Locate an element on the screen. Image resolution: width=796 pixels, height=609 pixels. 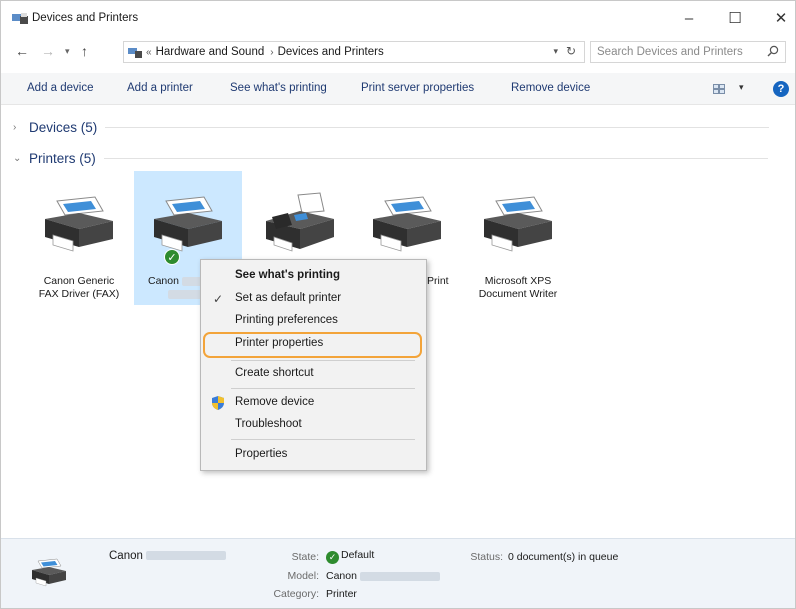
add-printer-button: Add a printer is located at coordinates (160, 88).